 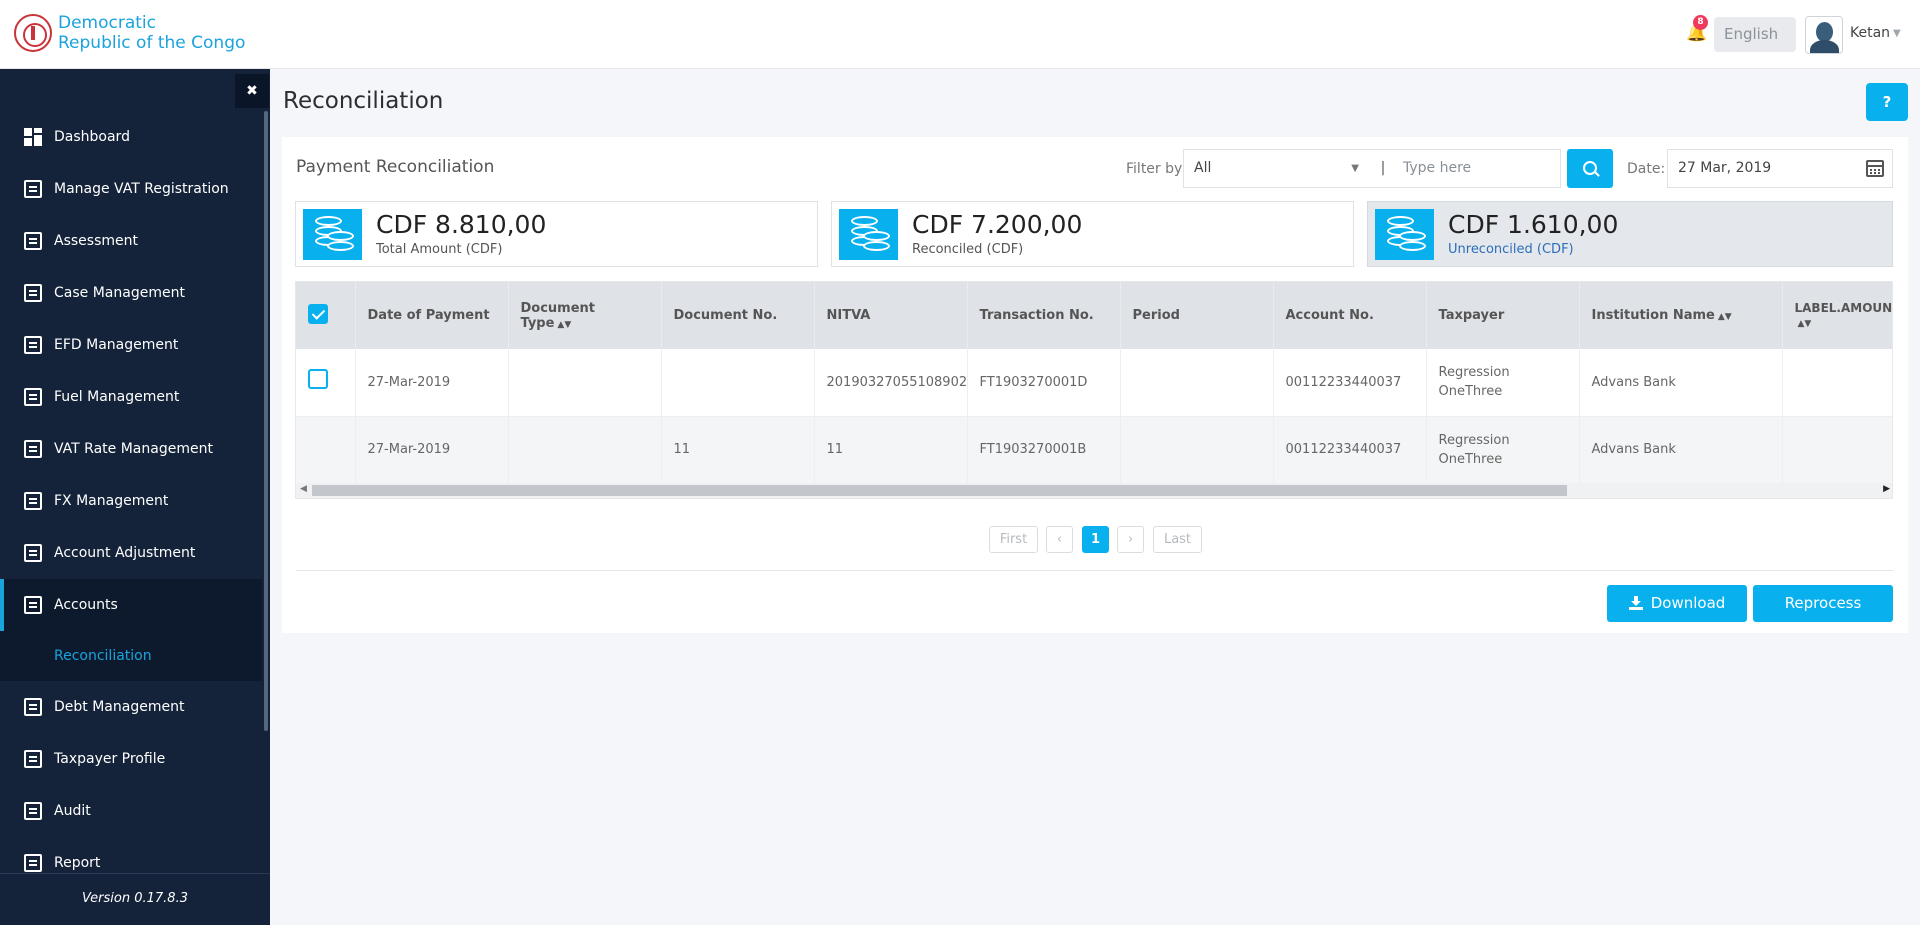 What do you see at coordinates (1590, 168) in the screenshot?
I see `search-button` at bounding box center [1590, 168].